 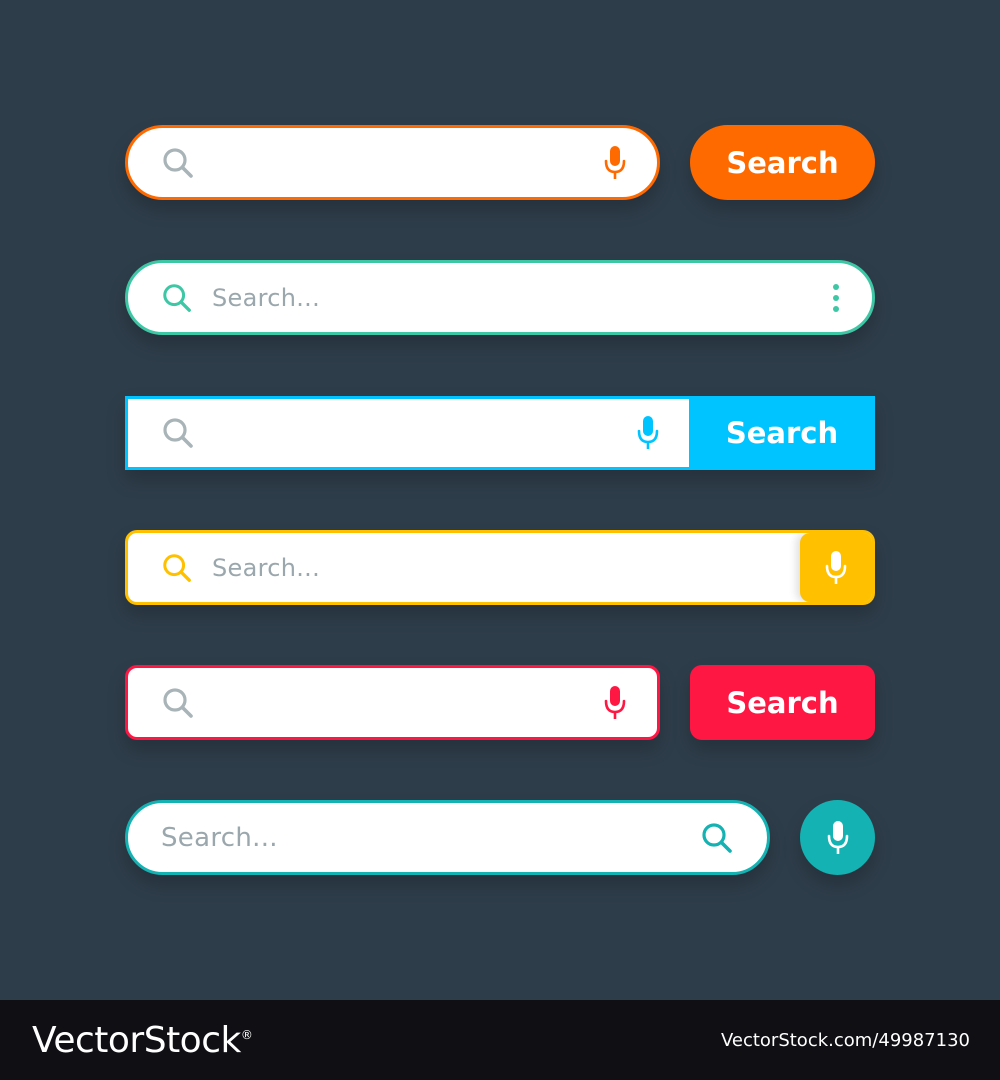 What do you see at coordinates (136, 1040) in the screenshot?
I see `brand-name: VectorStock` at bounding box center [136, 1040].